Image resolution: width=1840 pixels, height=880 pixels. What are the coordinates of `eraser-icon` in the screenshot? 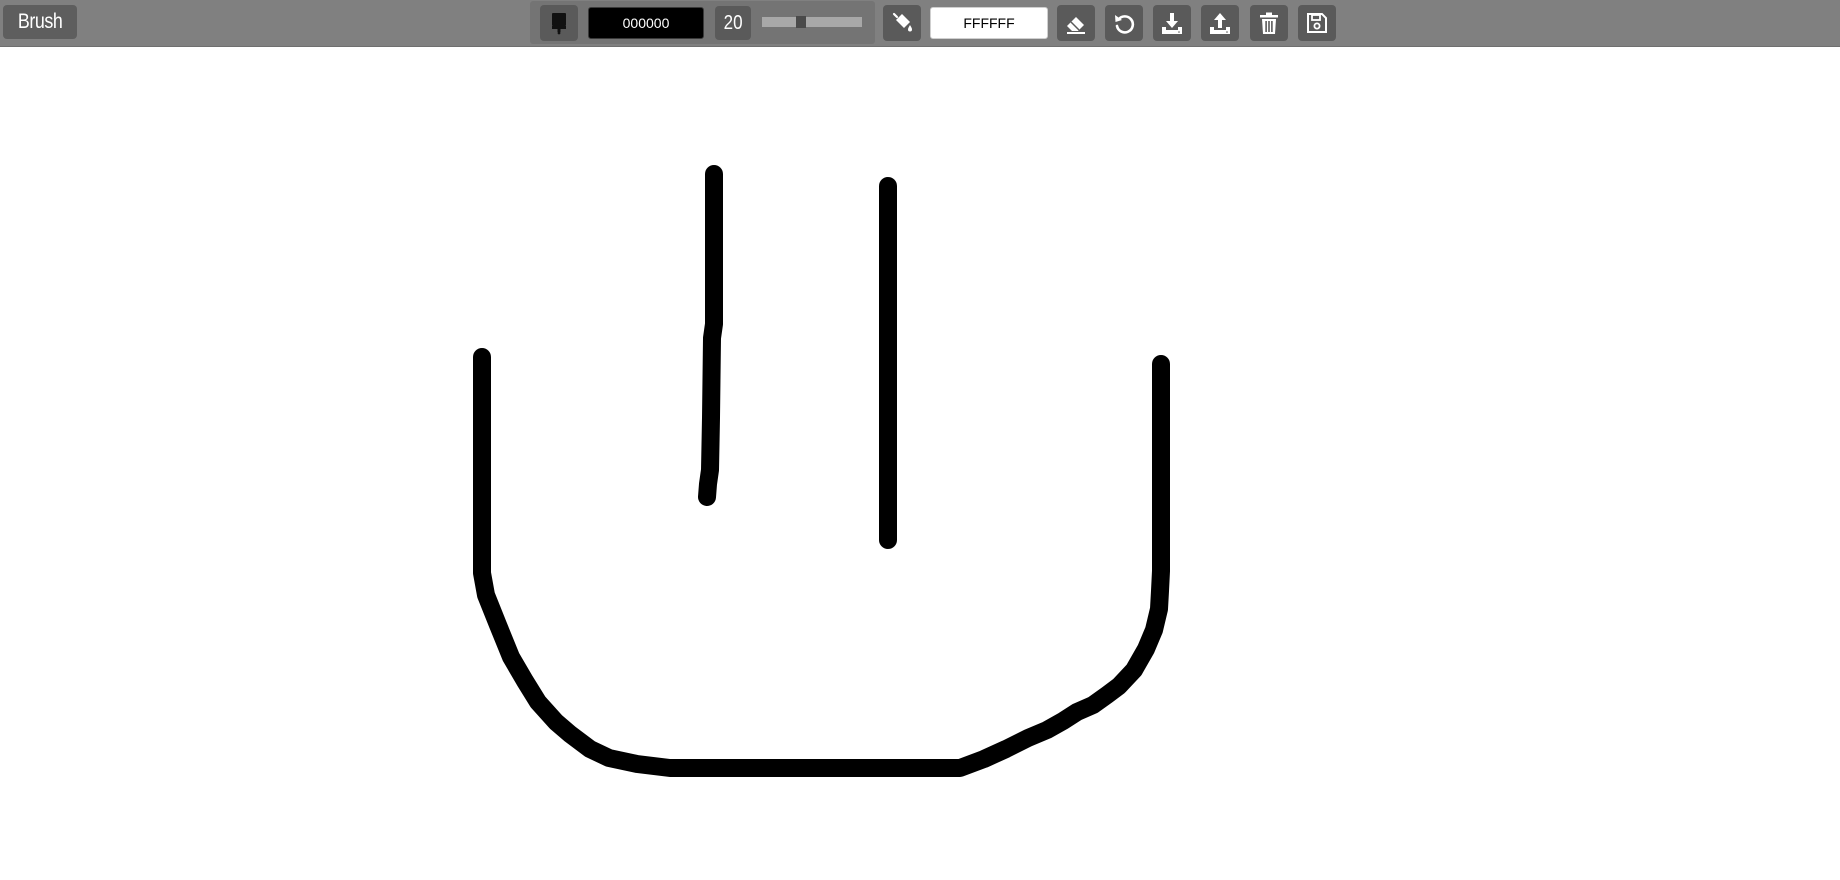 It's located at (1076, 25).